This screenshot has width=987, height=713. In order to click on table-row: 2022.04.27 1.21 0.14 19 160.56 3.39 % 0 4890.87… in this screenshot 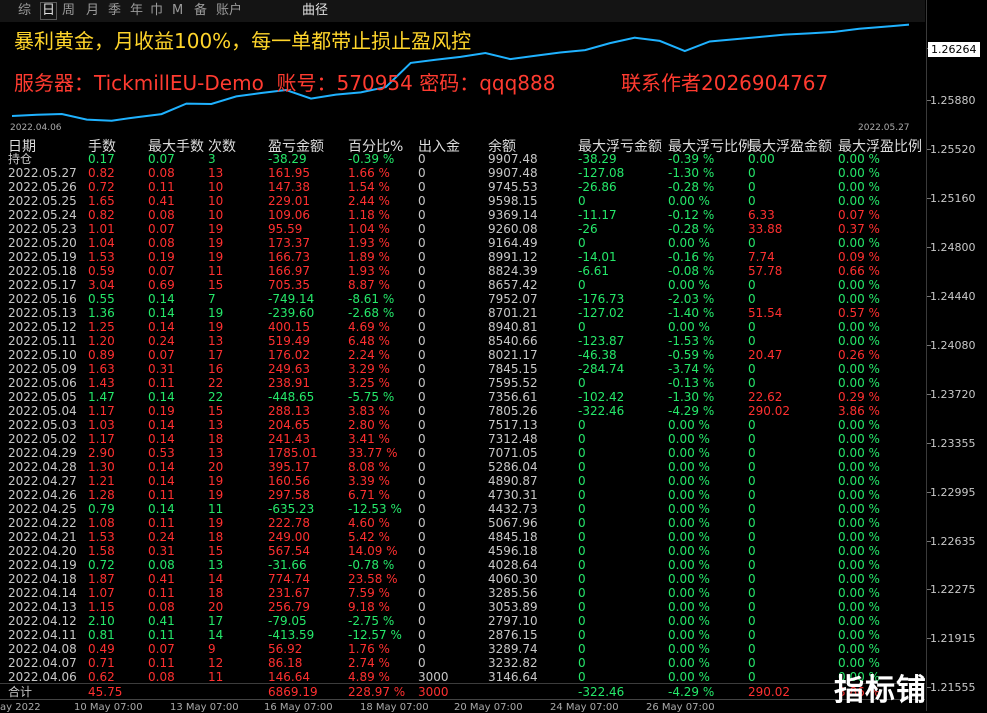, I will do `click(462, 481)`.